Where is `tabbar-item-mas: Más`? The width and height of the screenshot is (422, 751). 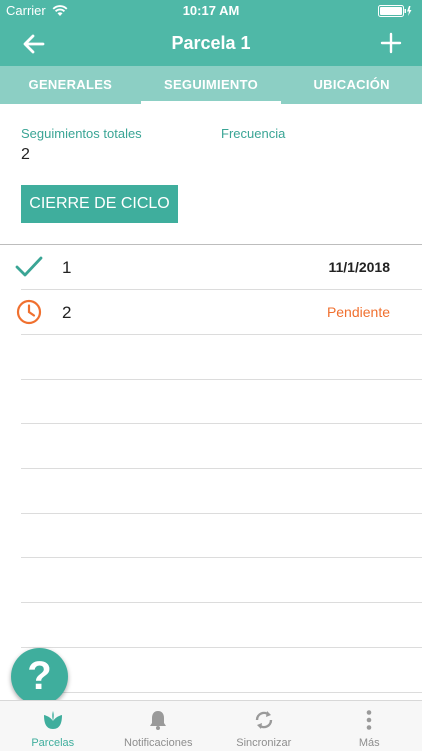 tabbar-item-mas: Más is located at coordinates (369, 726).